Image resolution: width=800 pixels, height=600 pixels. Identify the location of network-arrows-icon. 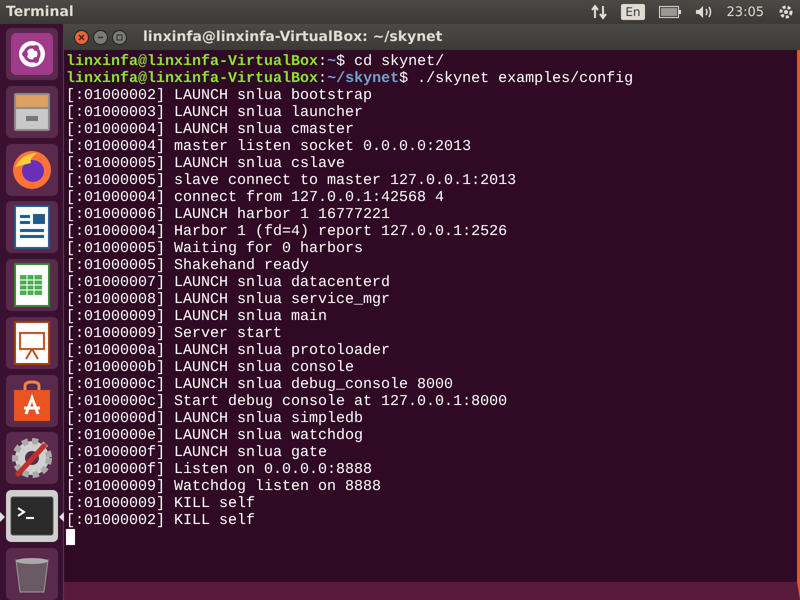
(599, 12).